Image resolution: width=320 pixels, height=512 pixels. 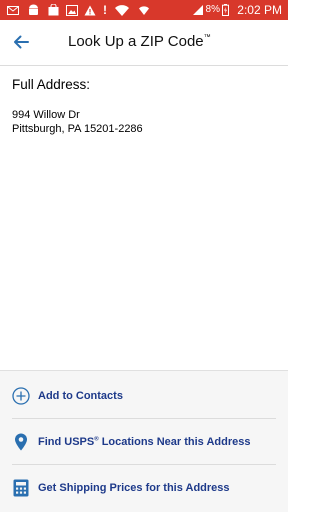 I want to click on location-pin-icon, so click(x=21, y=442).